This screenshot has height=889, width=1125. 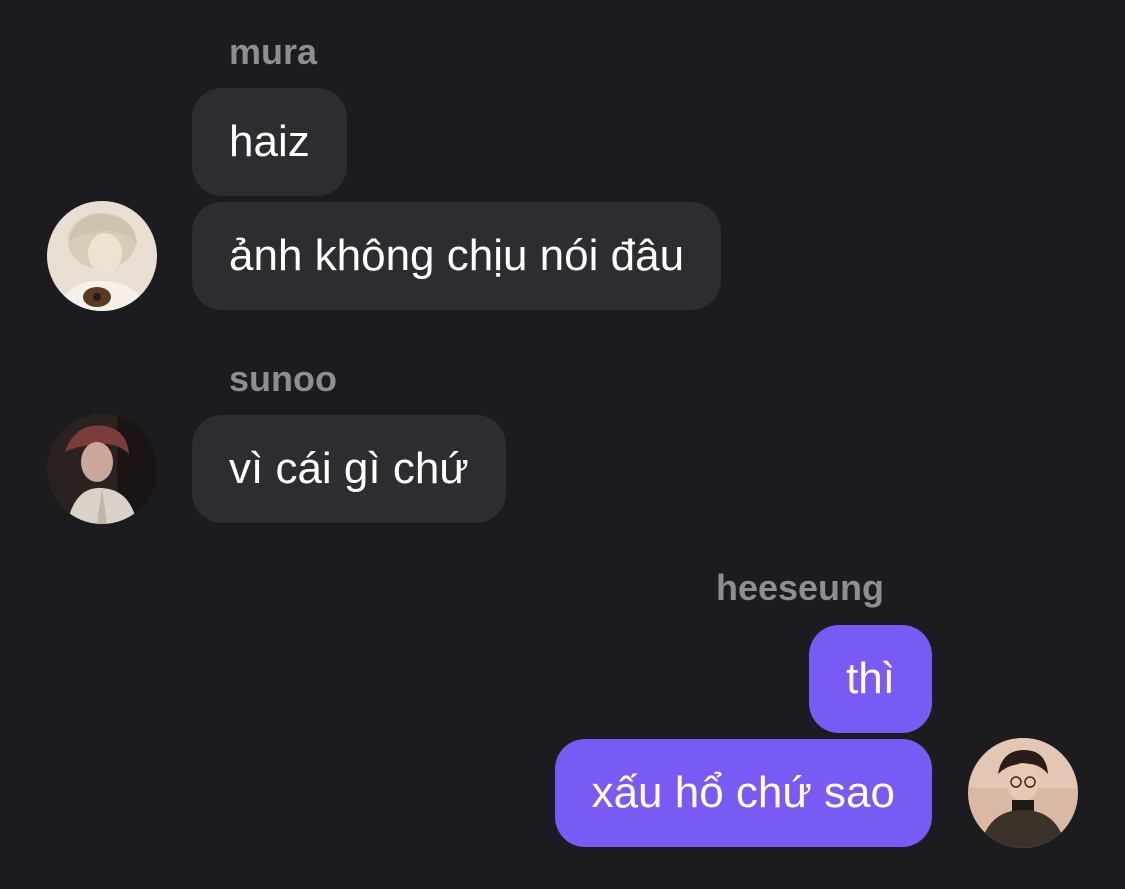 What do you see at coordinates (349, 469) in the screenshot?
I see `message-bubble: vì cái gì chứ` at bounding box center [349, 469].